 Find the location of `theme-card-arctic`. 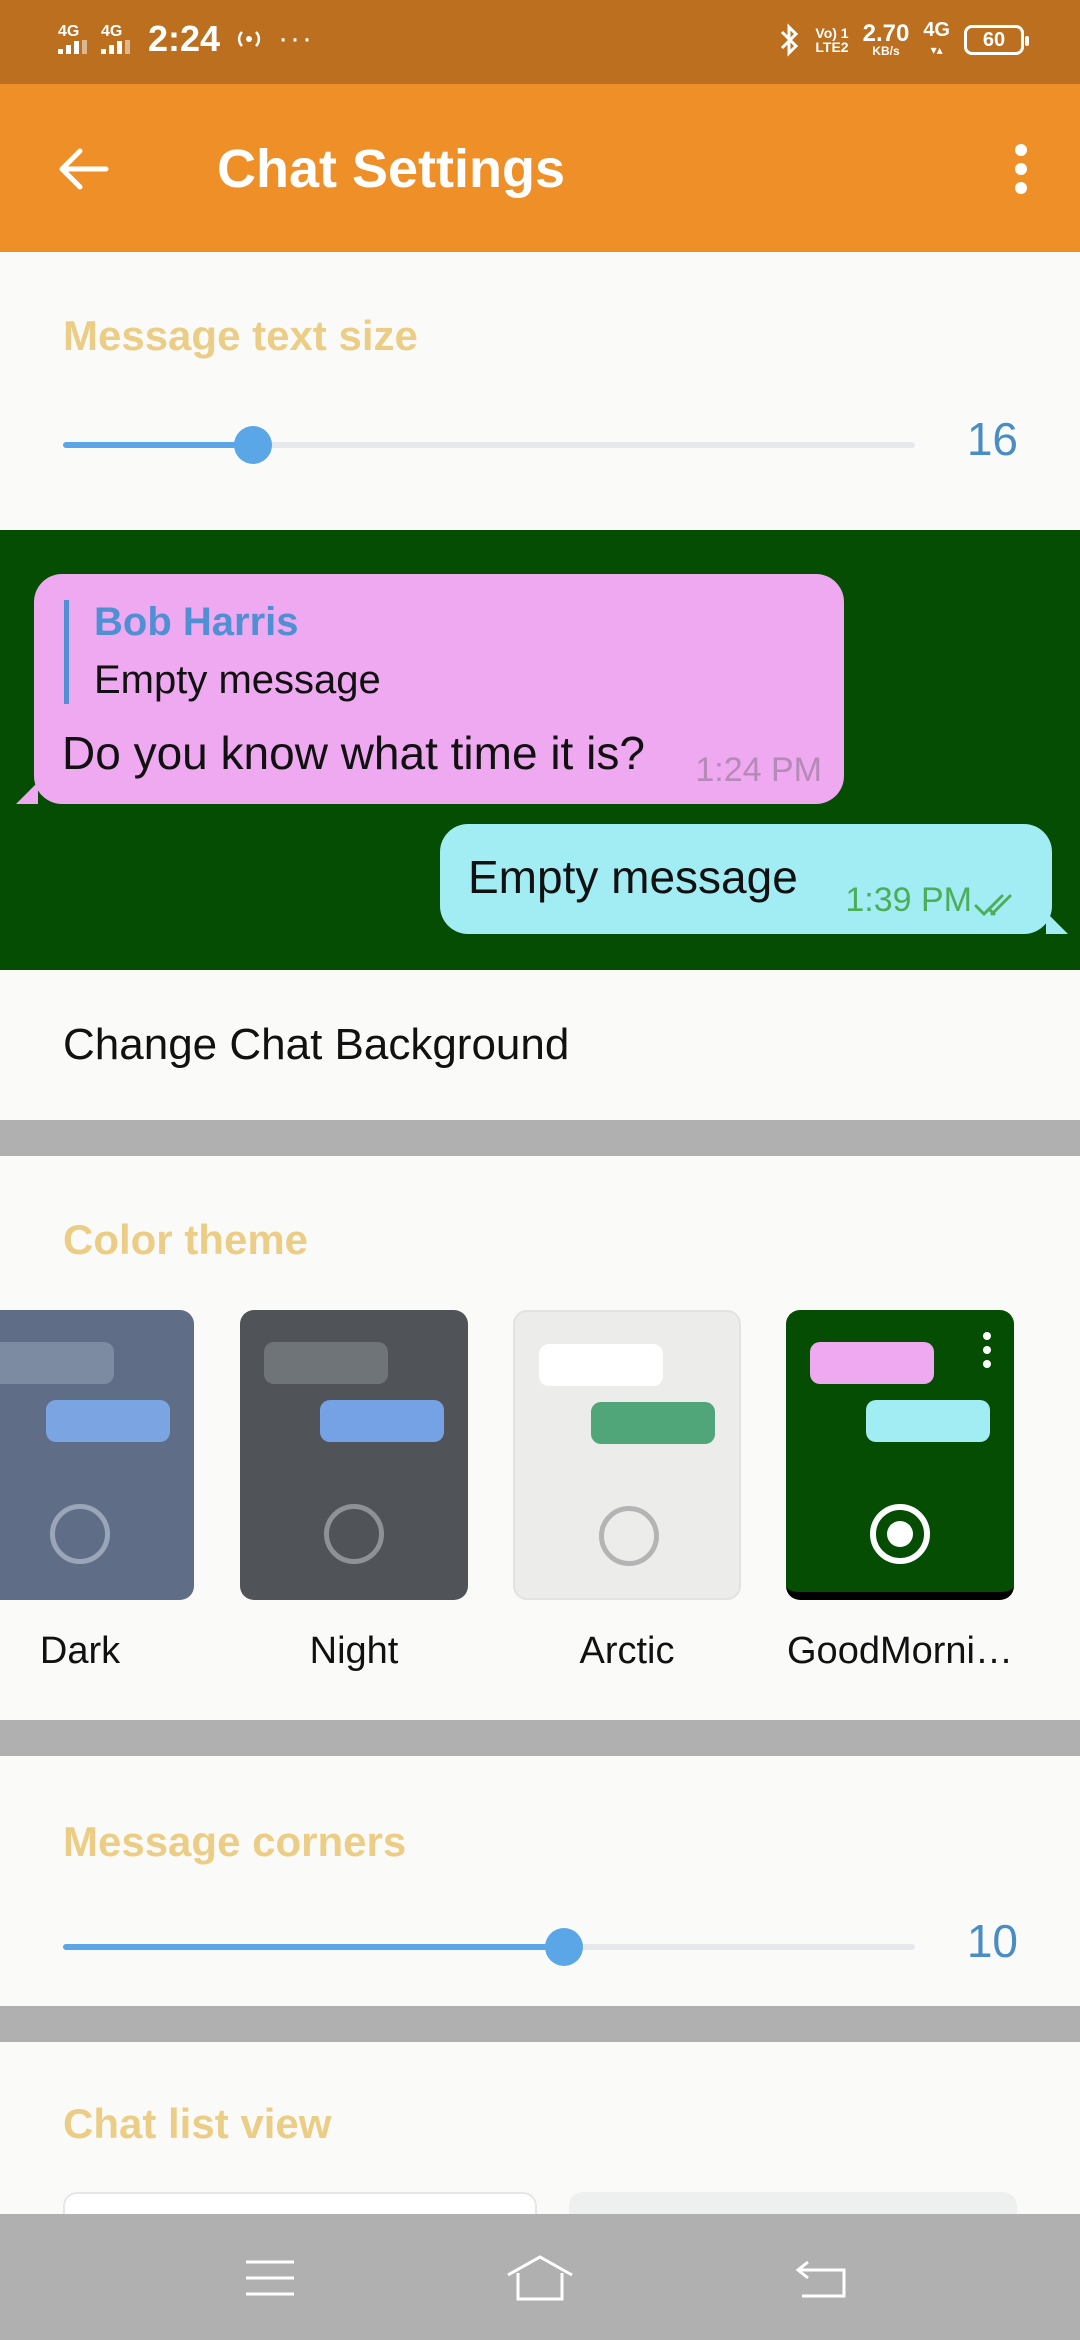

theme-card-arctic is located at coordinates (627, 1455).